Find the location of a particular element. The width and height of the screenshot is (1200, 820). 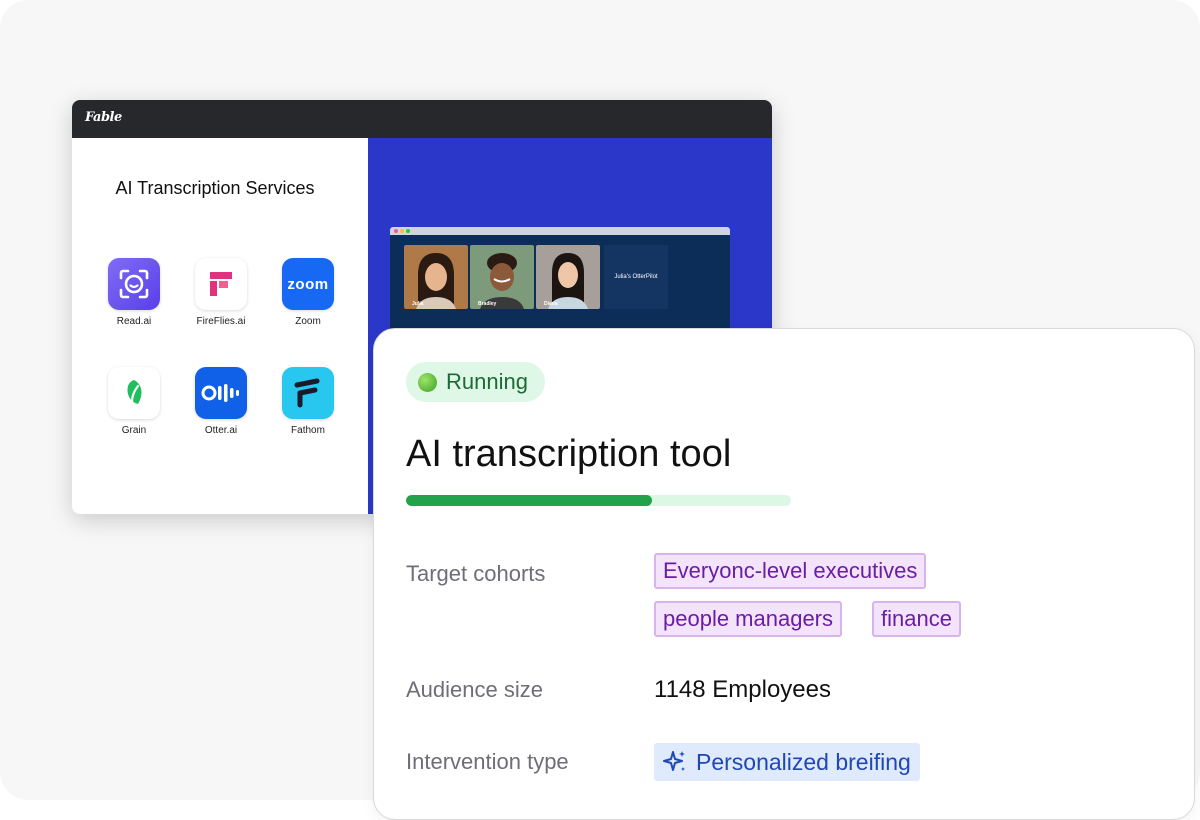

app-topbar: Fable is located at coordinates (422, 119).